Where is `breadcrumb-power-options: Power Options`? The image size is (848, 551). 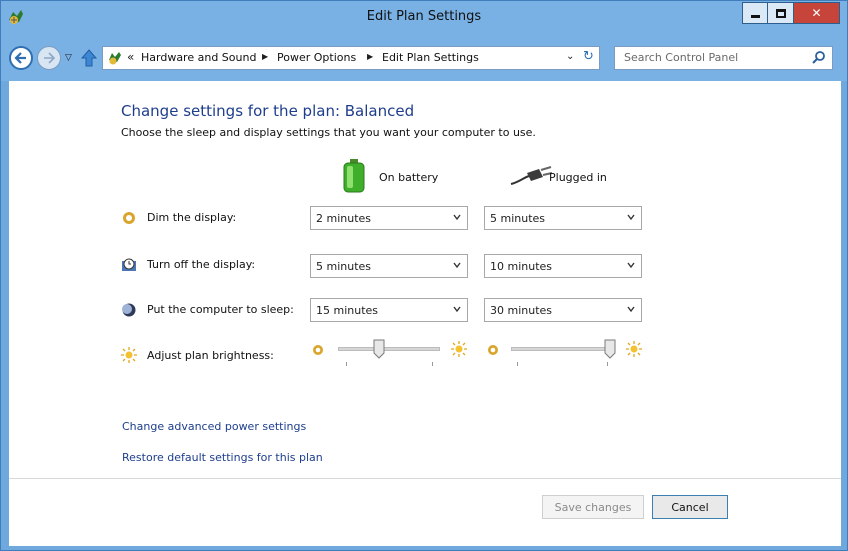
breadcrumb-power-options: Power Options is located at coordinates (316, 57).